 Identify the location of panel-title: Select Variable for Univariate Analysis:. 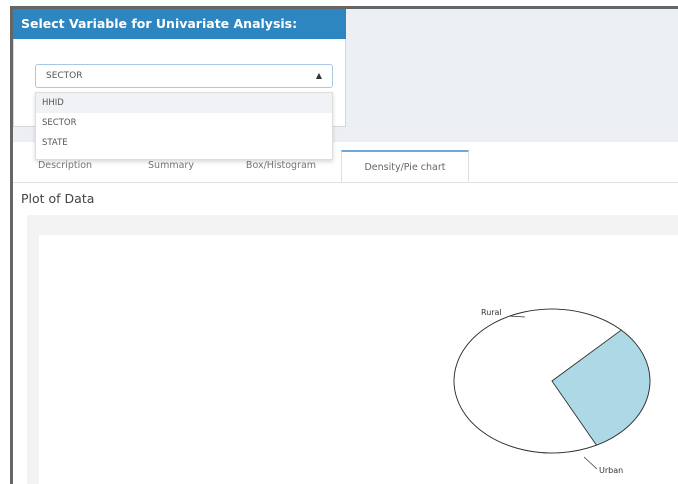
(179, 24).